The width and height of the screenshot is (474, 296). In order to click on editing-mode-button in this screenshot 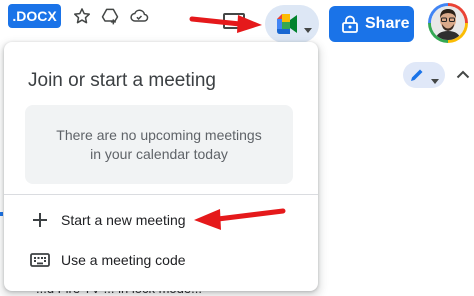, I will do `click(424, 75)`.